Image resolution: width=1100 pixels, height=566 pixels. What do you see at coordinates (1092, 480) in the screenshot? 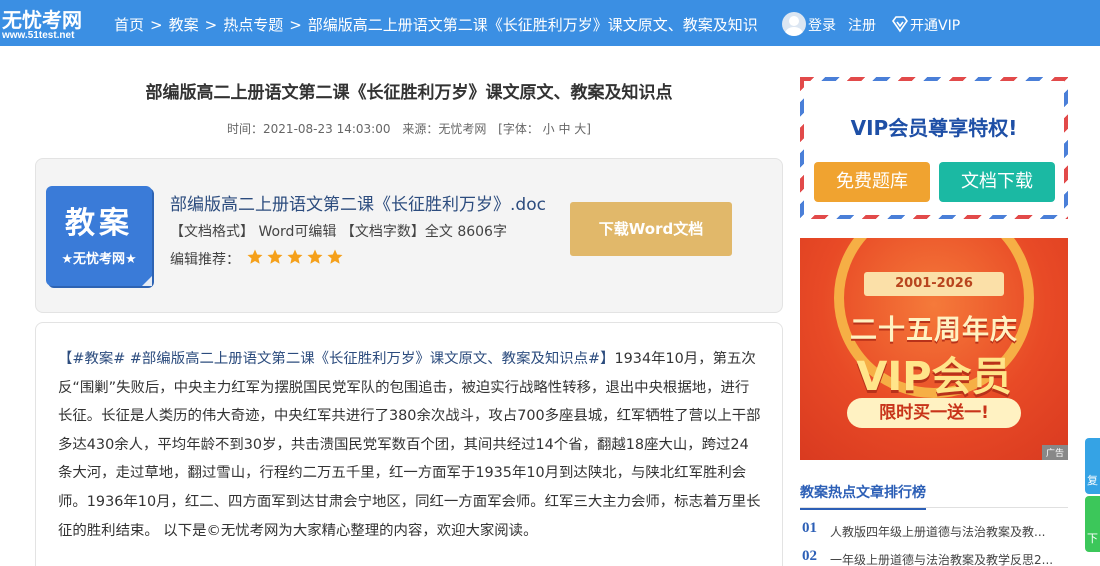
I see `floating-tab-copy-label: 复` at bounding box center [1092, 480].